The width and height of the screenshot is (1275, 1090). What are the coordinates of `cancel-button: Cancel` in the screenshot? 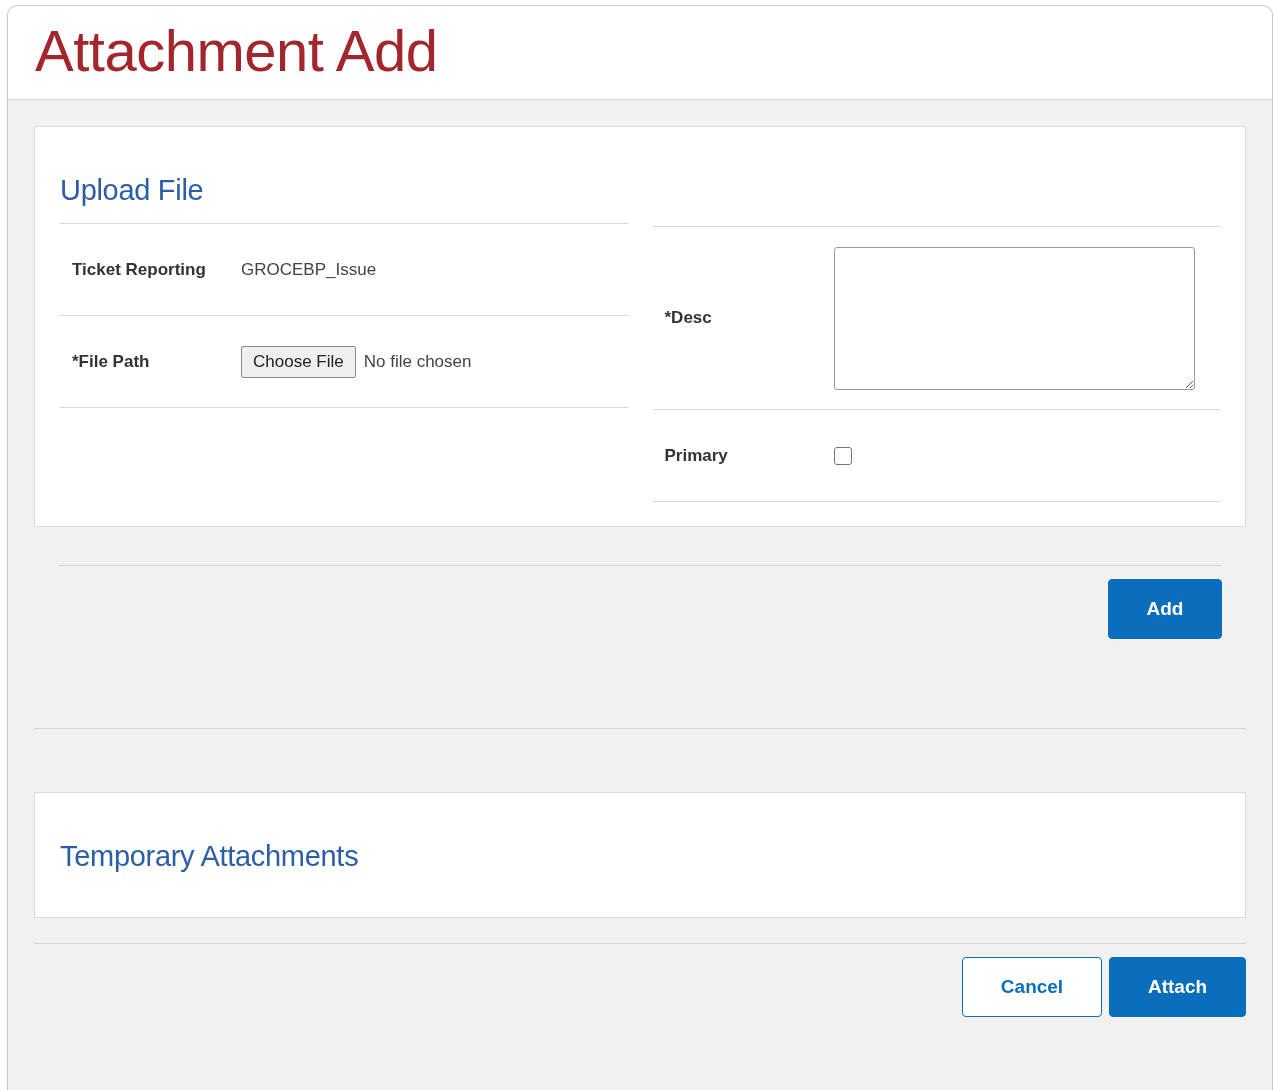 It's located at (1032, 987).